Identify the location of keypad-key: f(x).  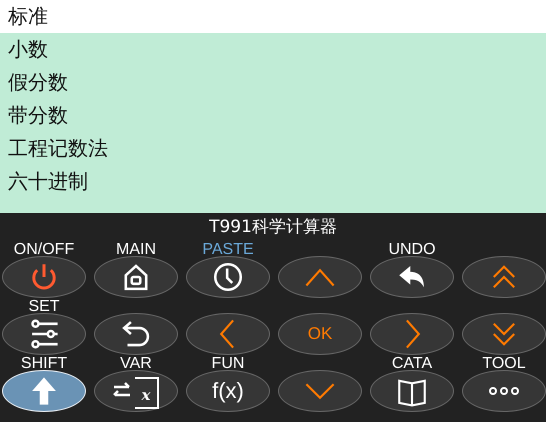
(228, 391).